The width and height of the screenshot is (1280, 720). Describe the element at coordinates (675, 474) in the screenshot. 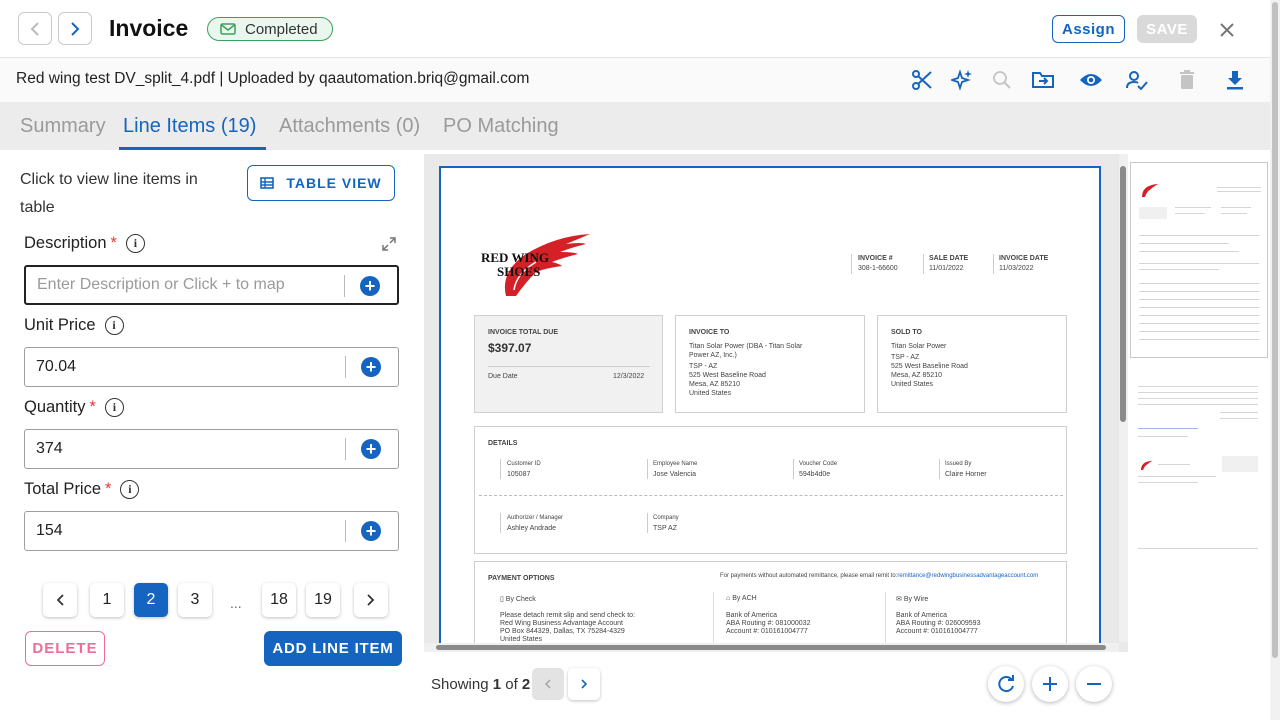

I see `detail-value: Jose Valencia` at that location.